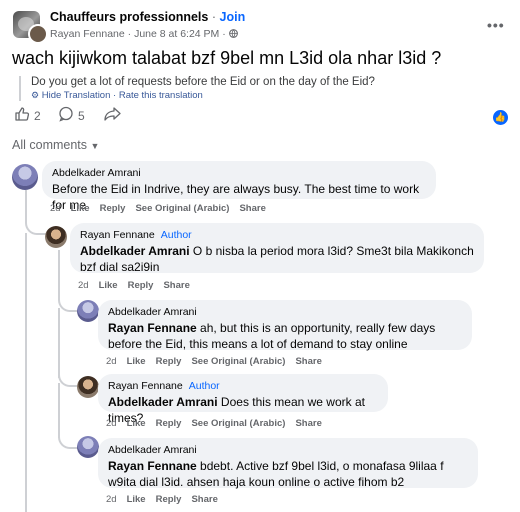 This screenshot has width=520, height=512. Describe the element at coordinates (176, 34) in the screenshot. I see `post-date-link: June 8 at 6:24 PM` at that location.